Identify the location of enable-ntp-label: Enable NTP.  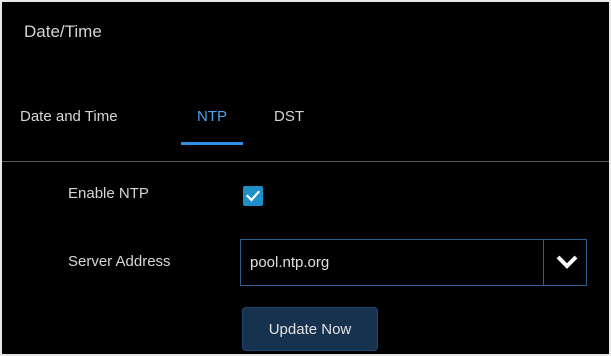
(108, 193).